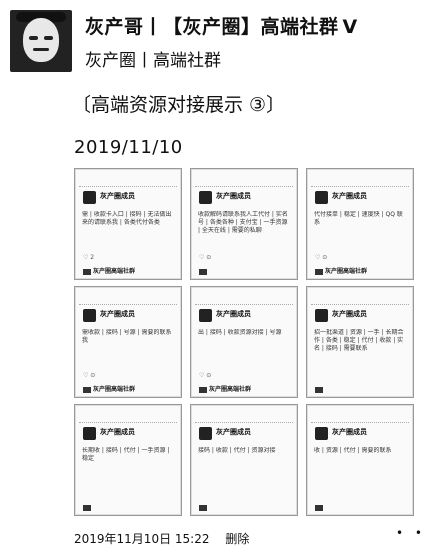 The height and width of the screenshot is (559, 447). Describe the element at coordinates (225, 41) in the screenshot. I see `profile-header: 灰产哥丨【灰产圈】高端社群 V 灰产圈丨高端社群` at that location.